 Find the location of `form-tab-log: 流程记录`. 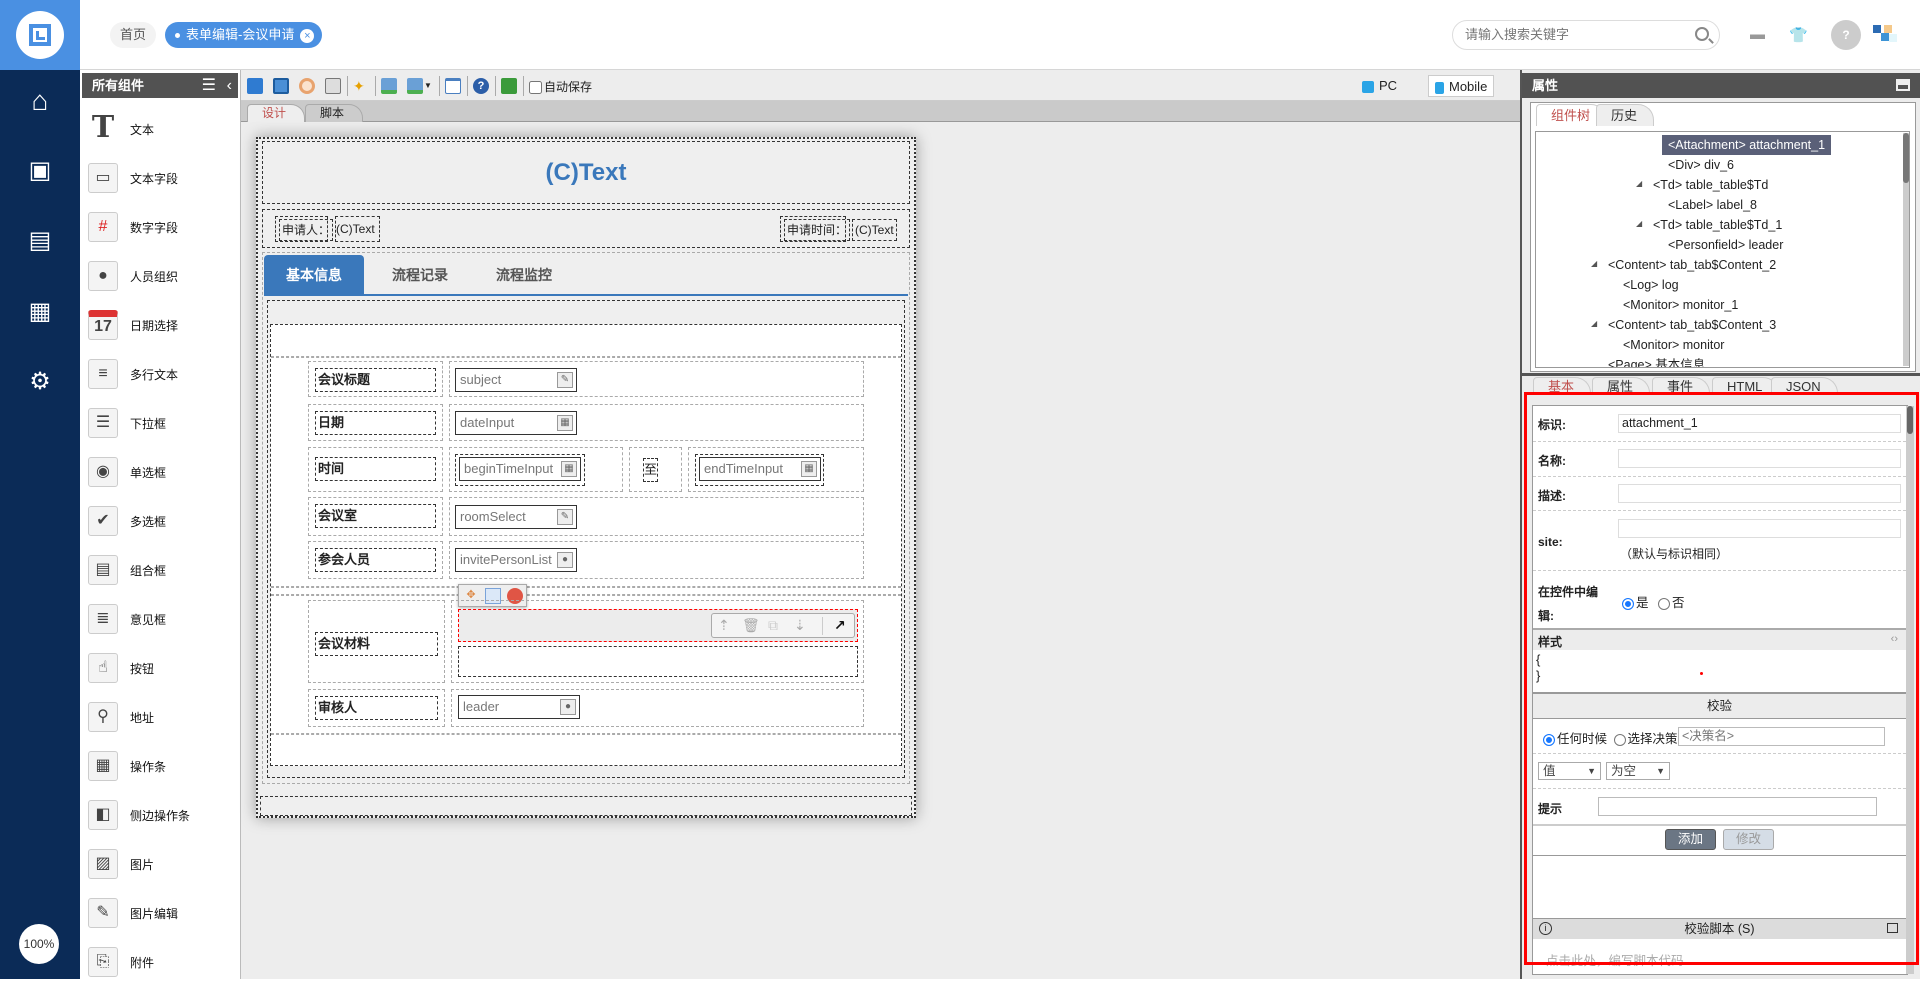

form-tab-log: 流程记录 is located at coordinates (420, 275).